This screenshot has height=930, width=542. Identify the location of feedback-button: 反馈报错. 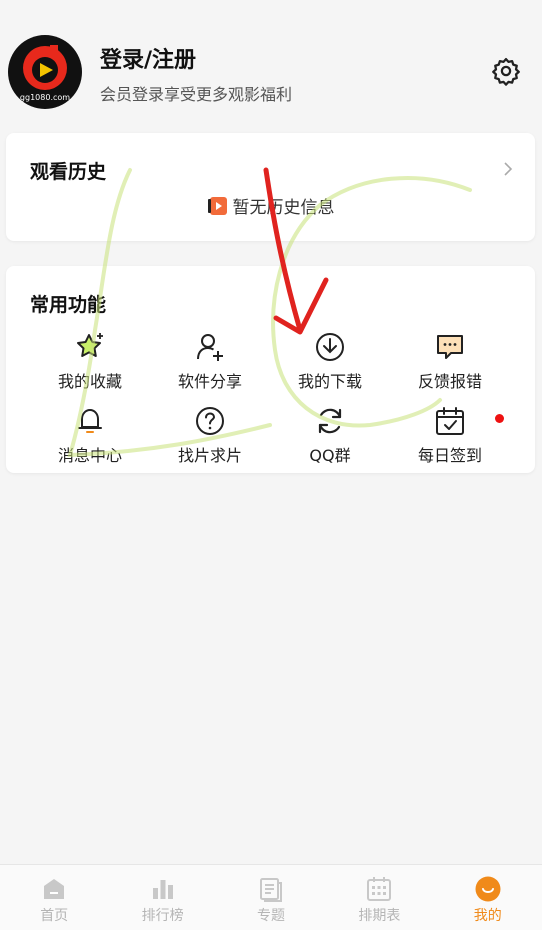
(450, 362).